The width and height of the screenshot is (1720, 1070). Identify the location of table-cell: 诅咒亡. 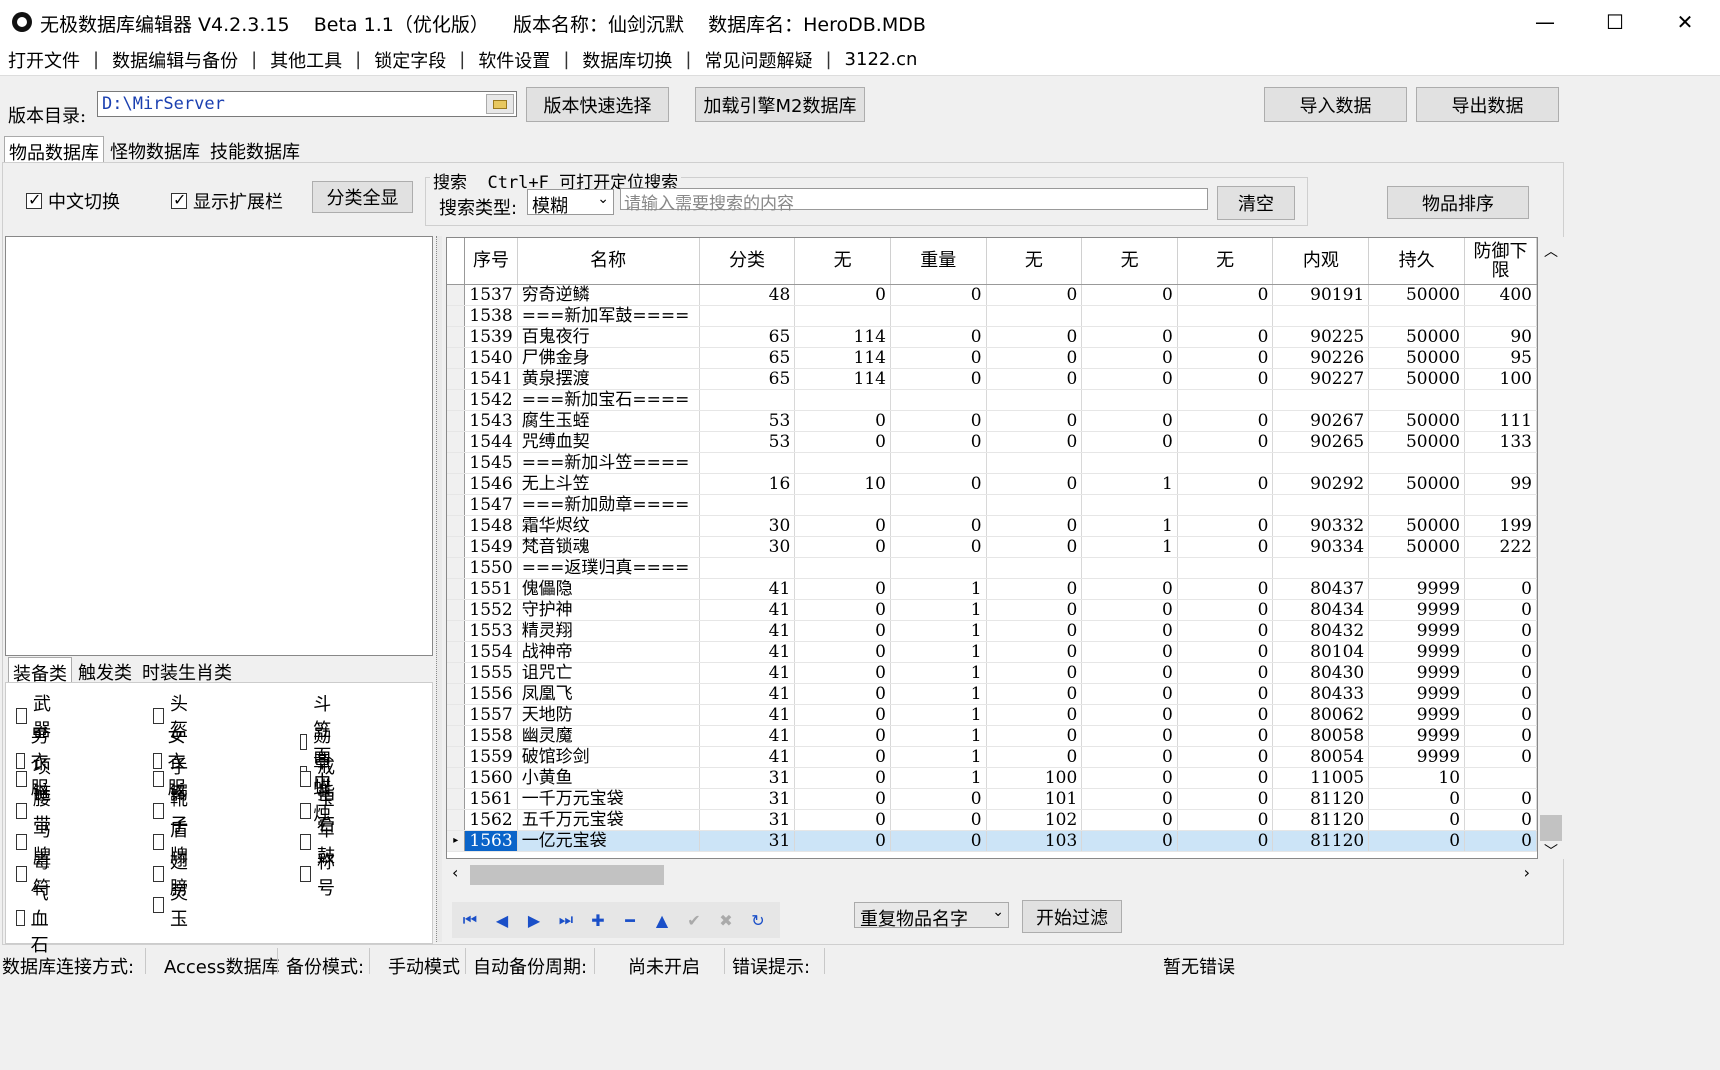
(608, 673).